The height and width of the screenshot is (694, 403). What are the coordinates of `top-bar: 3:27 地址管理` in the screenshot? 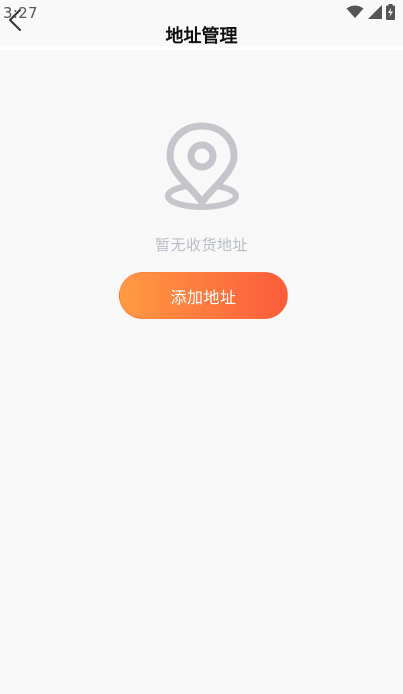 It's located at (201, 23).